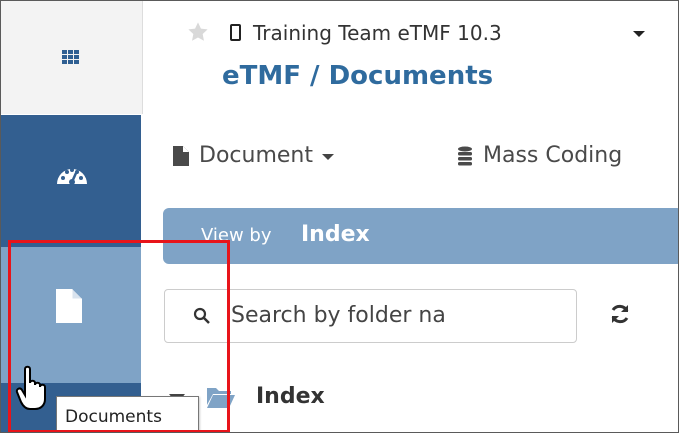 Image resolution: width=679 pixels, height=433 pixels. I want to click on document-menu-button: Document, so click(253, 155).